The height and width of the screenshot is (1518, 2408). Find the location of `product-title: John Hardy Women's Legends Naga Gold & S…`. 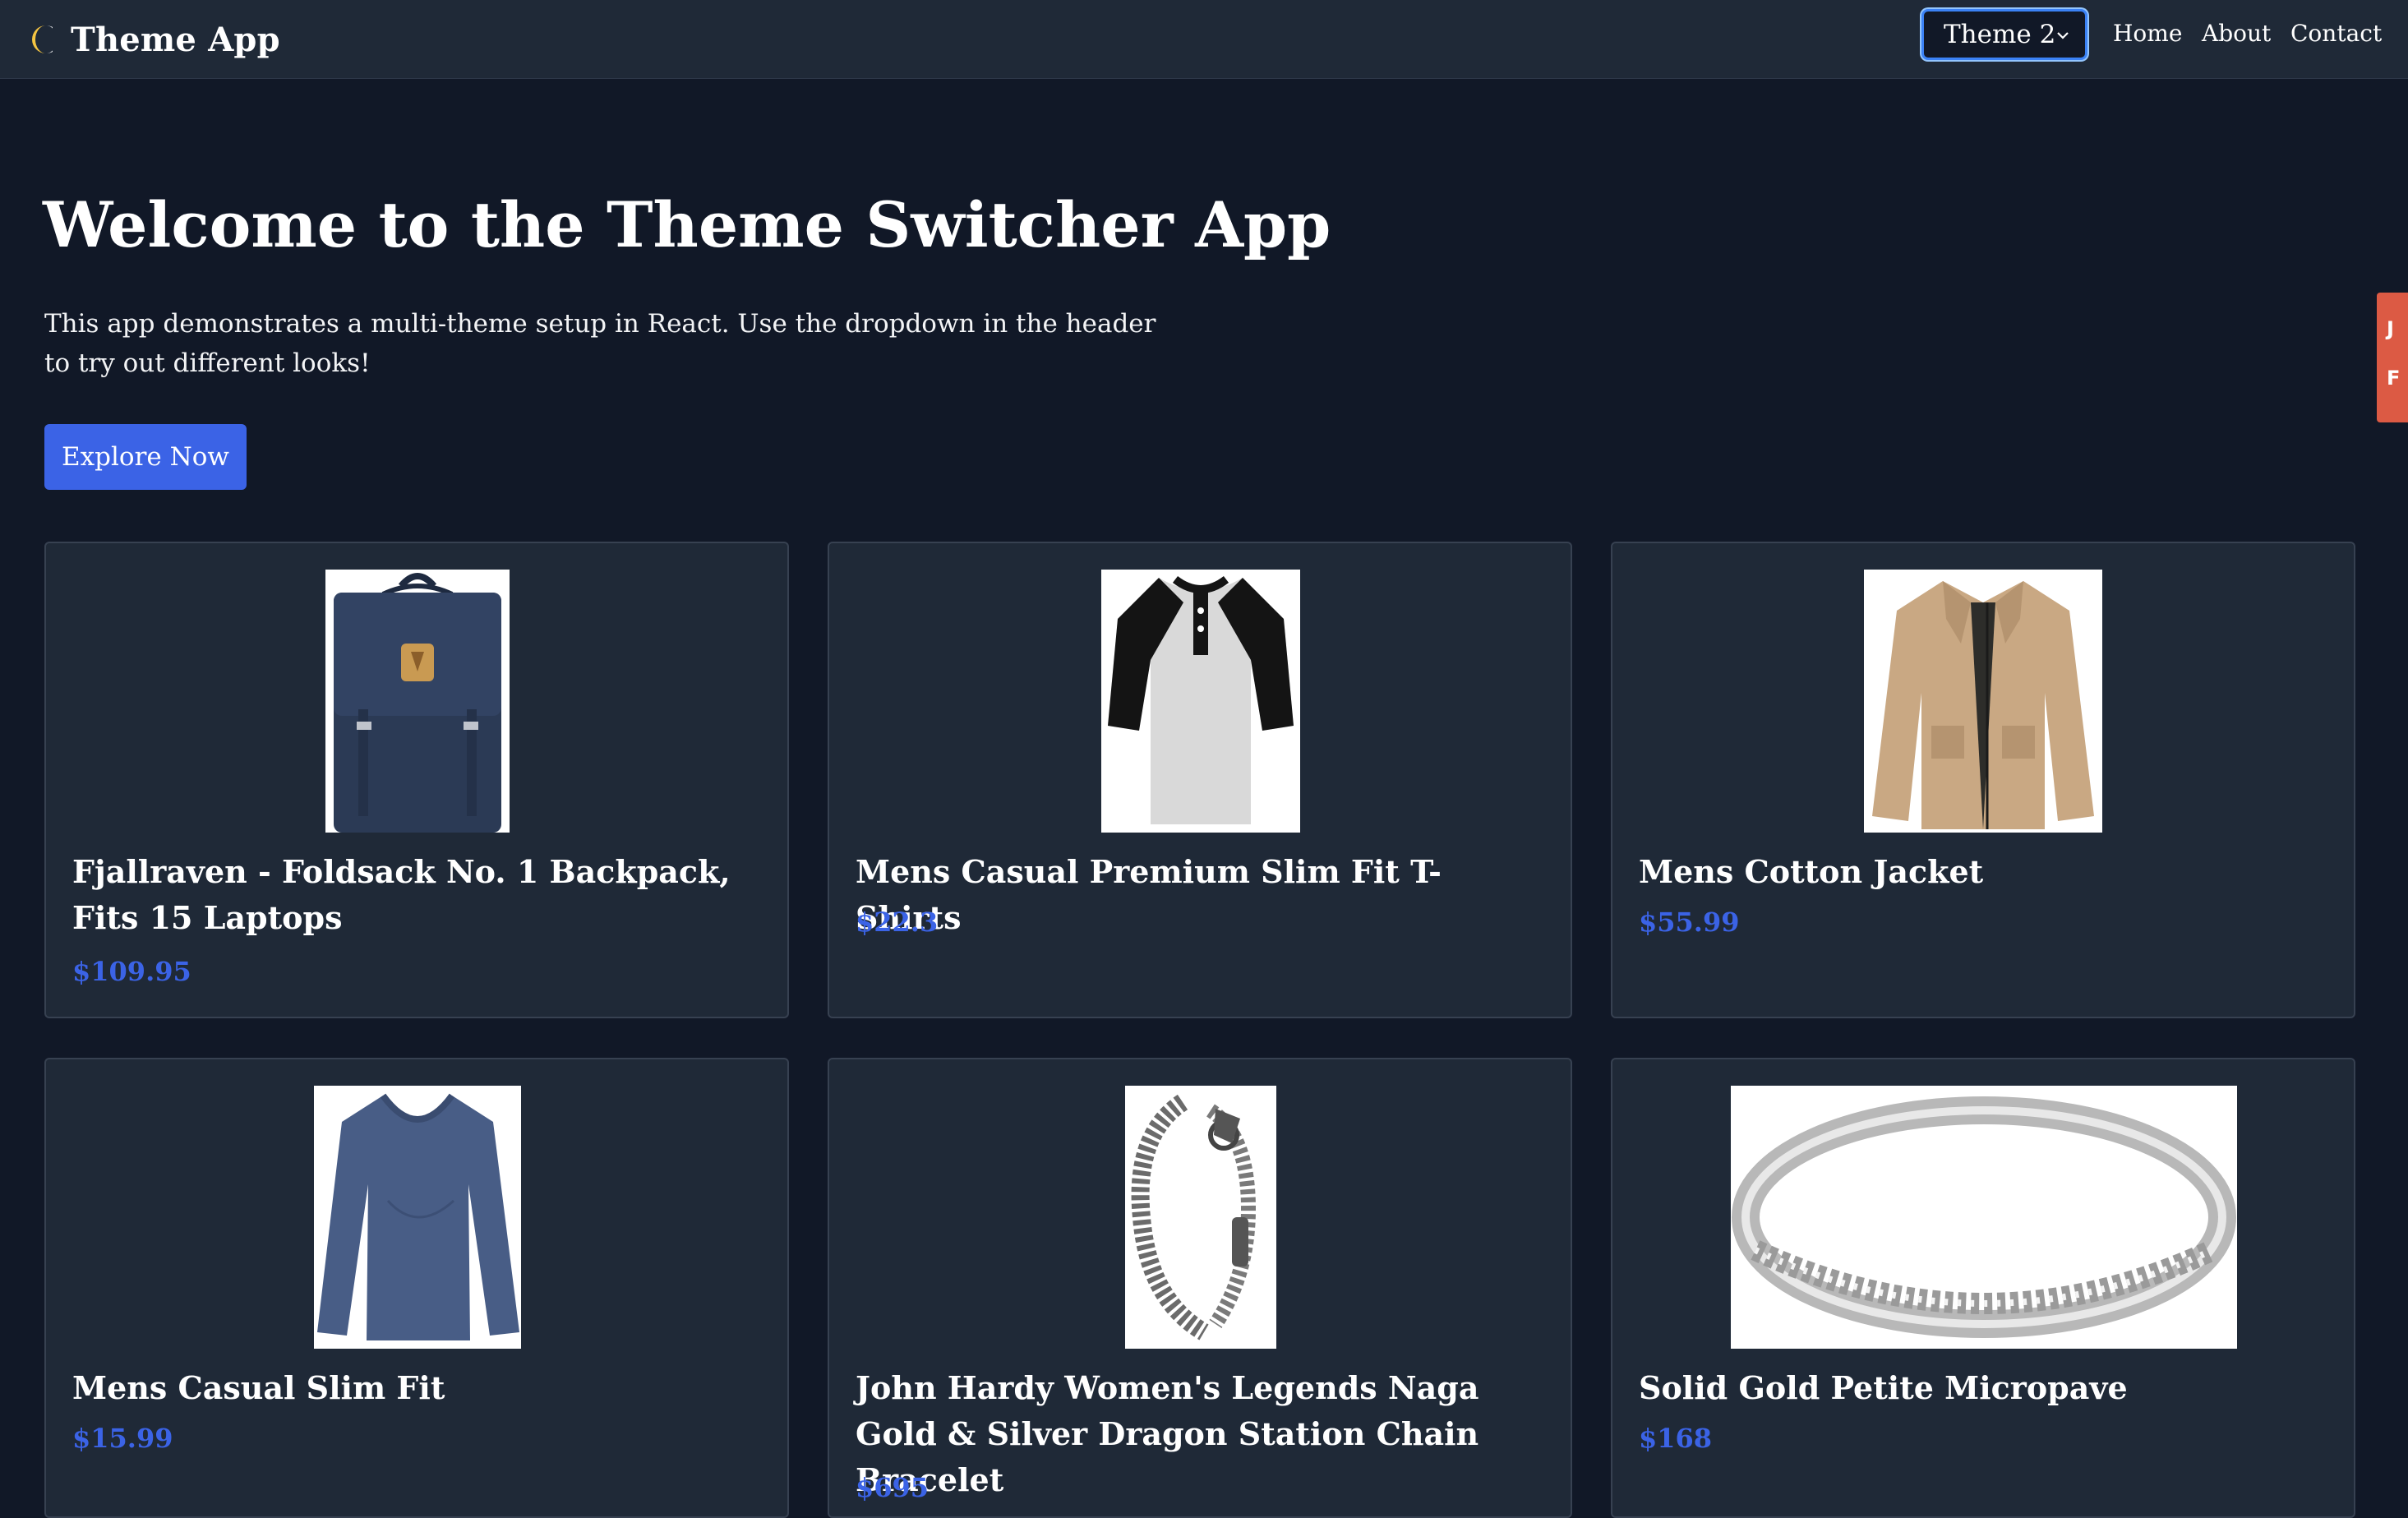

product-title: John Hardy Women's Legends Naga Gold & S… is located at coordinates (1201, 1434).